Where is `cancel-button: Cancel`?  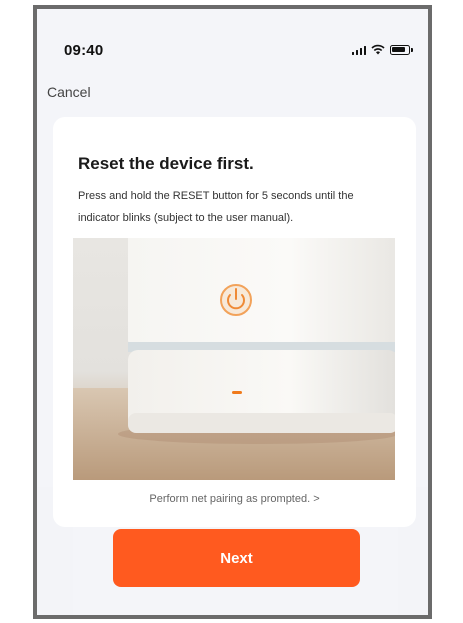 cancel-button: Cancel is located at coordinates (69, 92).